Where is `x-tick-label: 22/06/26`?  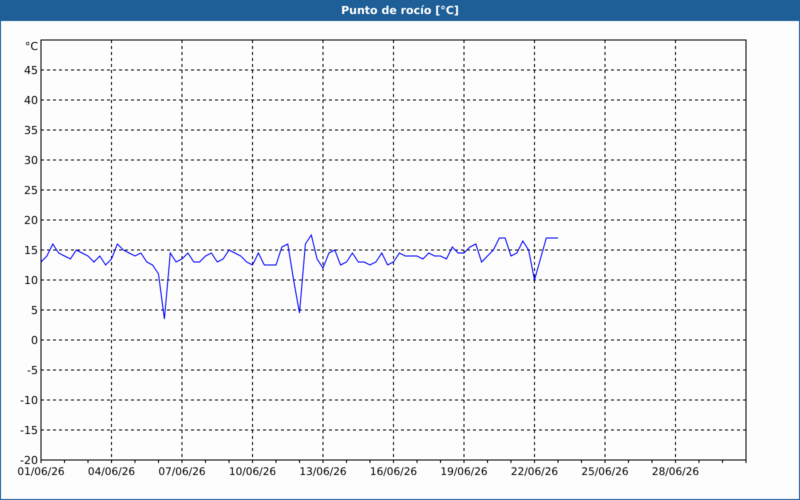 x-tick-label: 22/06/26 is located at coordinates (534, 472).